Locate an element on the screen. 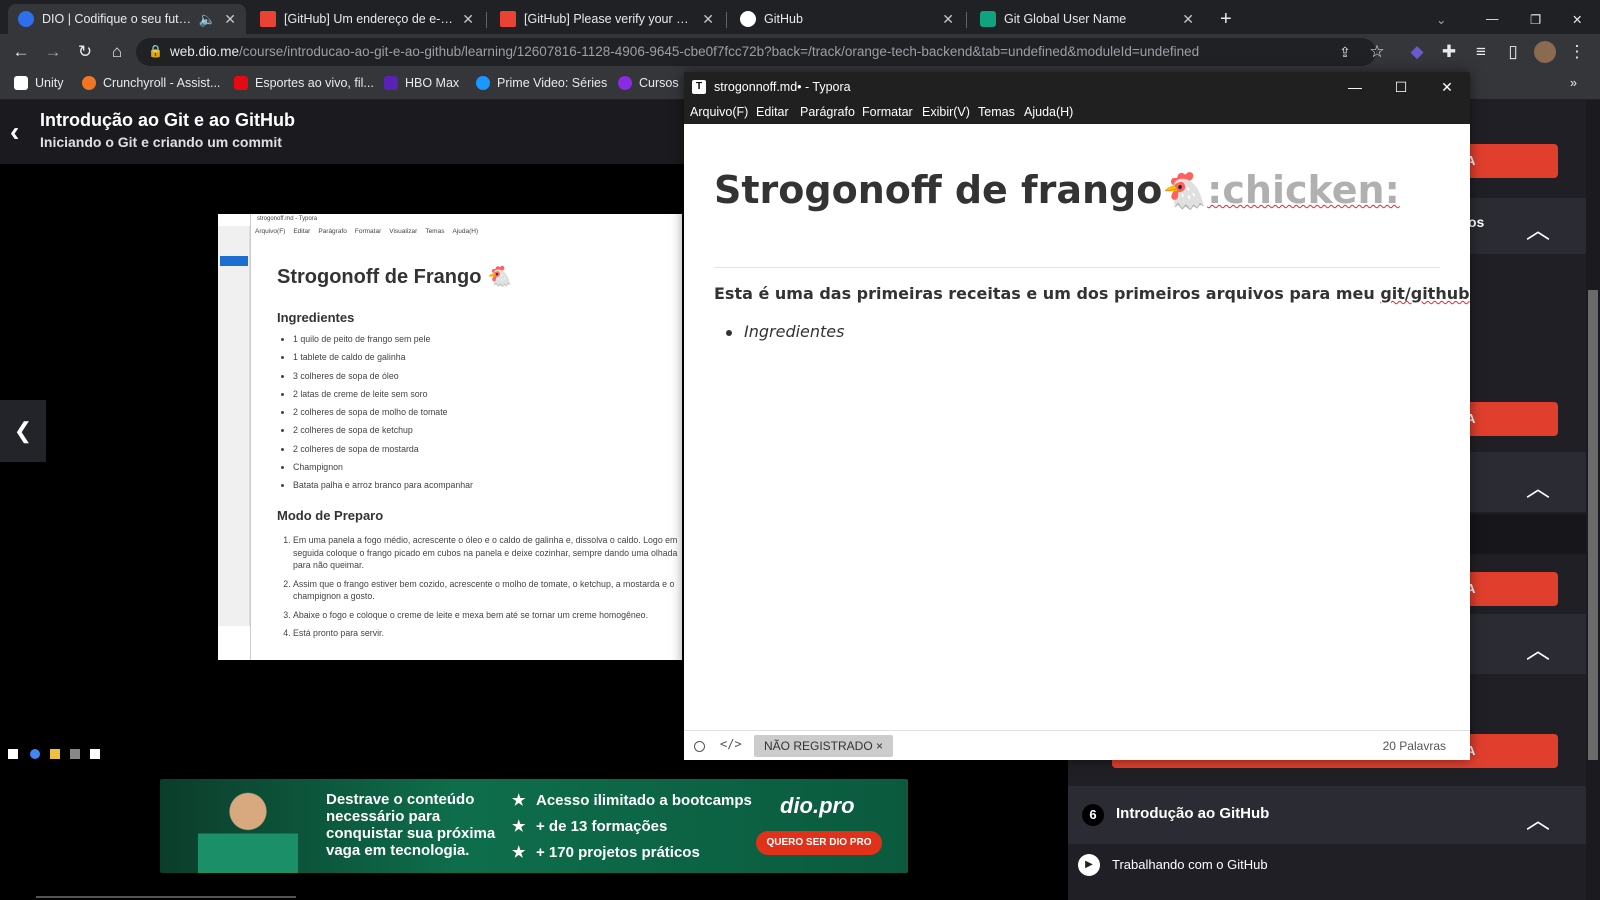 The image size is (1600, 900). collapse-sidebar-chevron-icon: ❮ is located at coordinates (23, 431).